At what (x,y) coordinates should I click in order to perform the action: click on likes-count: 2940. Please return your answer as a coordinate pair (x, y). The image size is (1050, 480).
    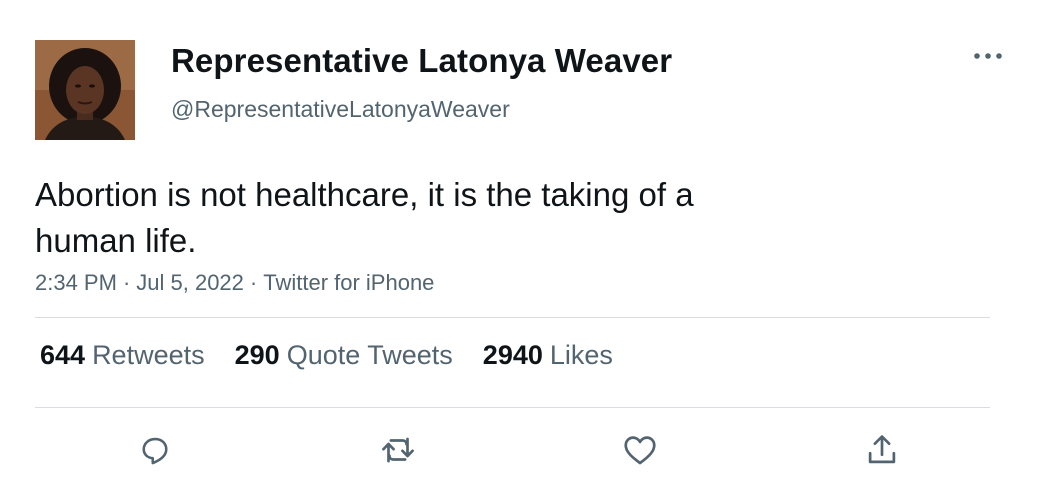
    Looking at the image, I should click on (512, 355).